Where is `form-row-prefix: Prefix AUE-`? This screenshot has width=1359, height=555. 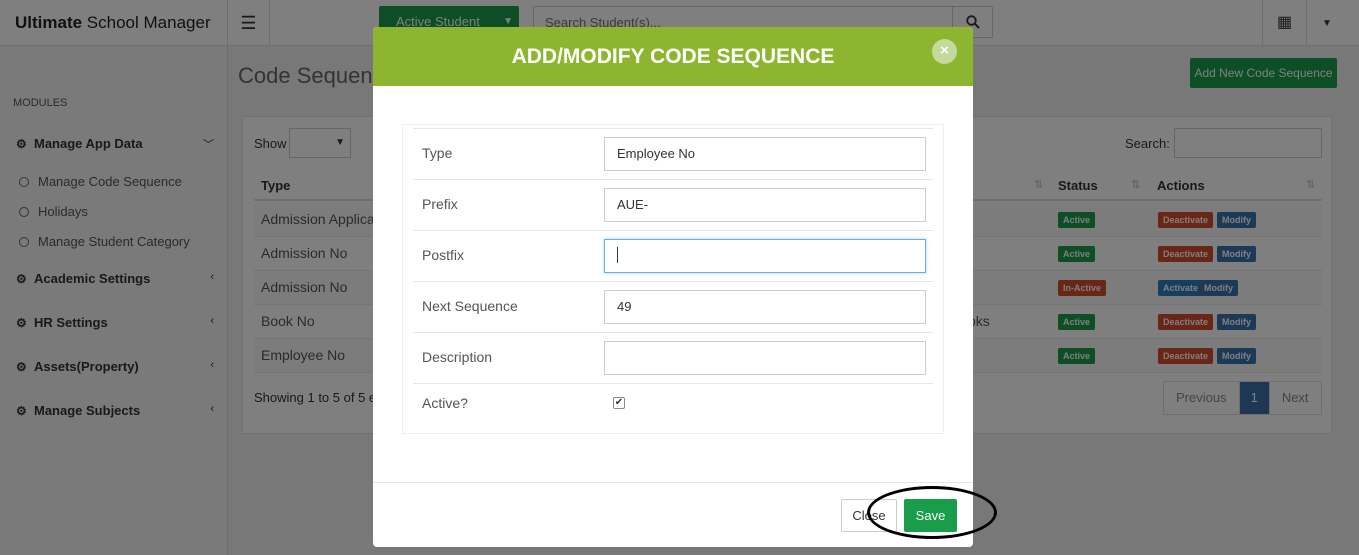 form-row-prefix: Prefix AUE- is located at coordinates (673, 204).